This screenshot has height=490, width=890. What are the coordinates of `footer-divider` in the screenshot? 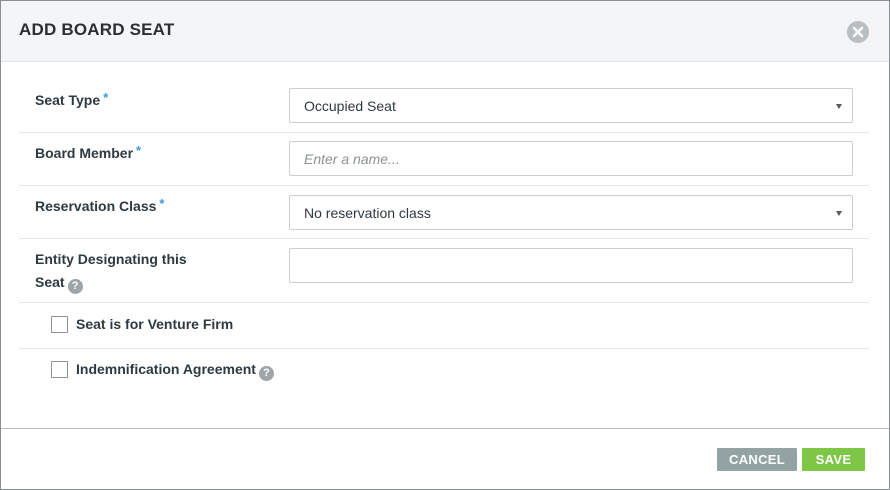 It's located at (445, 428).